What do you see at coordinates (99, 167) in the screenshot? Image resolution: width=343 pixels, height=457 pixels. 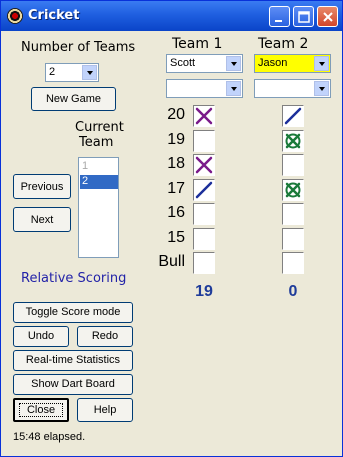 I see `list-item: 1` at bounding box center [99, 167].